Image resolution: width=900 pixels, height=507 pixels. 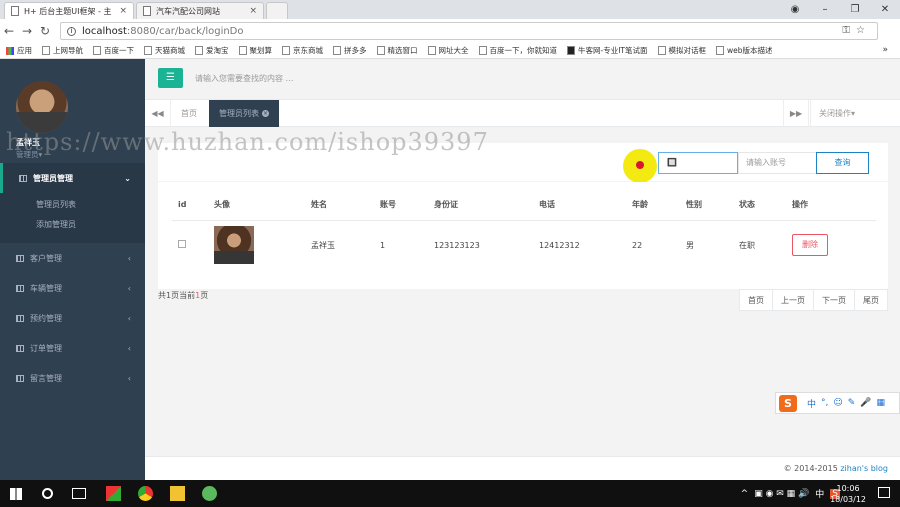 I want to click on tab-home: 首页, so click(x=189, y=113).